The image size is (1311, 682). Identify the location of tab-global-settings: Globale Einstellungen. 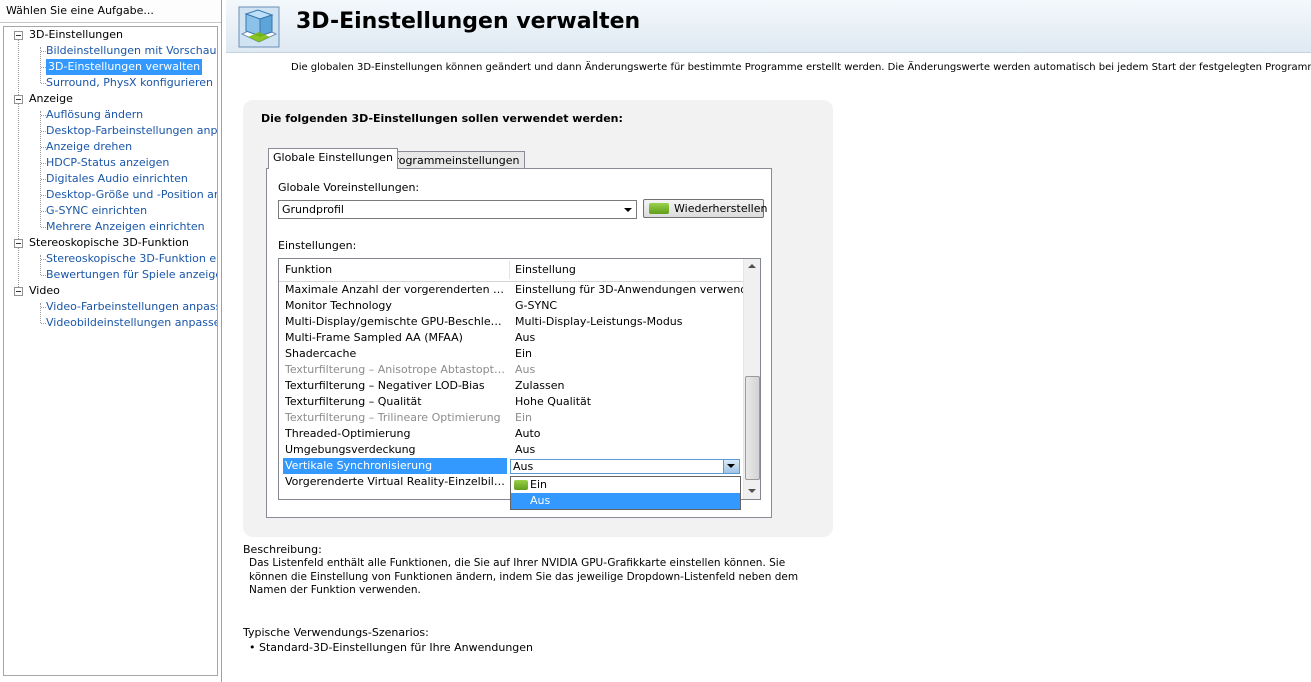
(333, 158).